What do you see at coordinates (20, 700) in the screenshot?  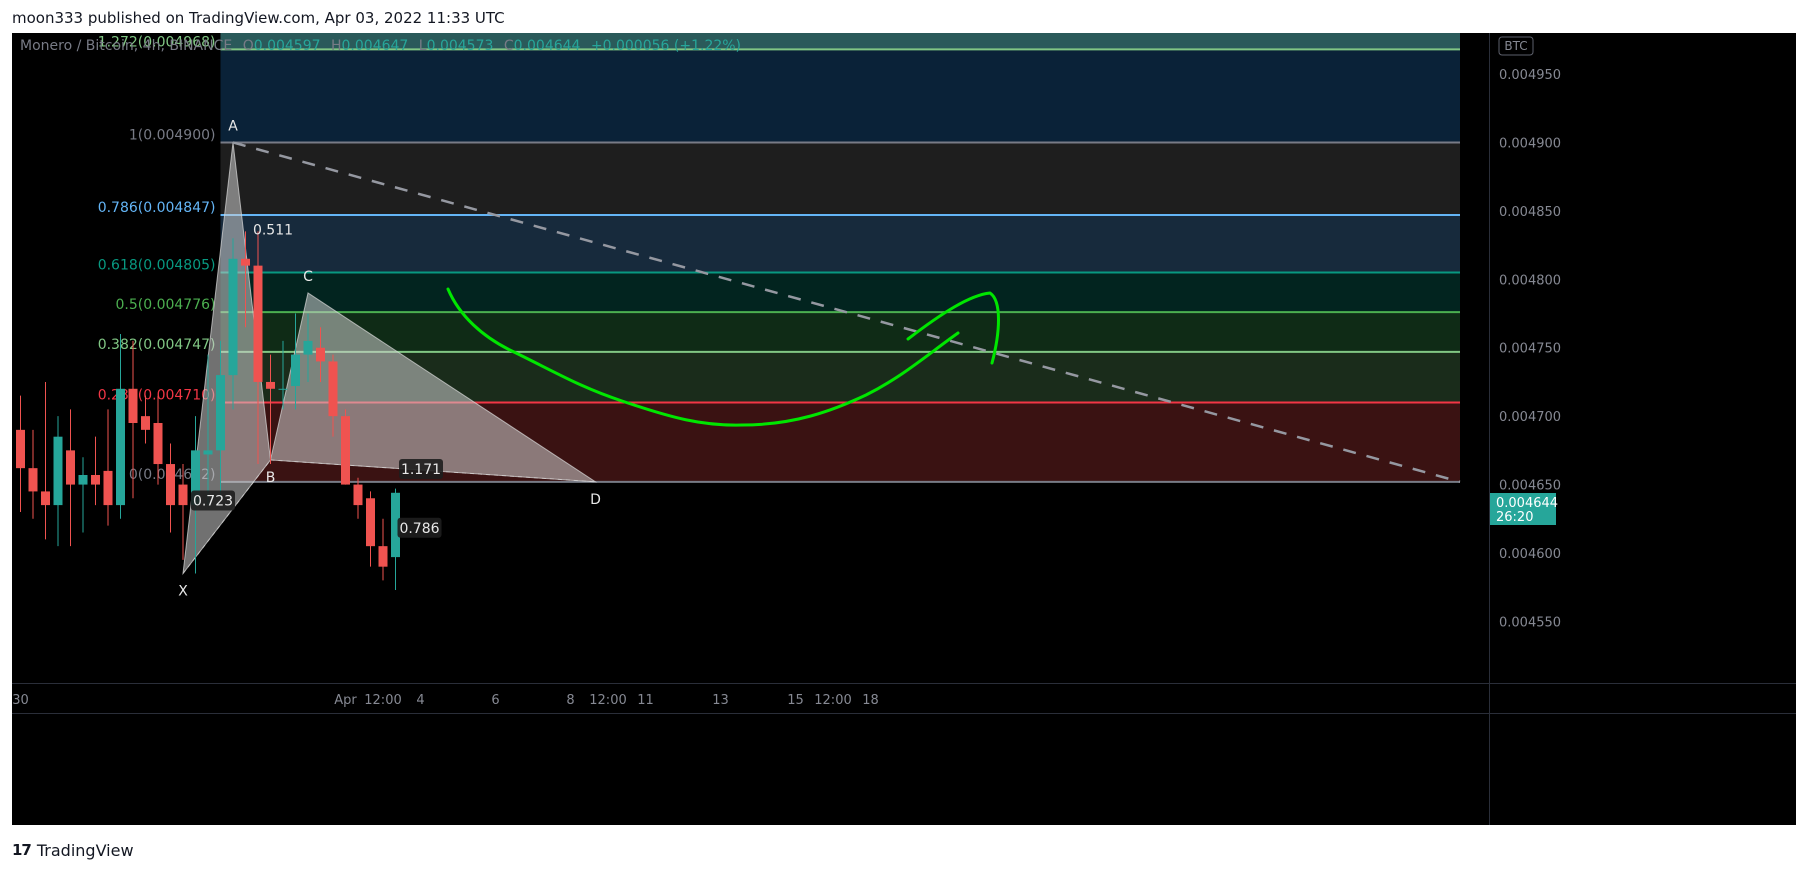 I see `time-tick-label: 30` at bounding box center [20, 700].